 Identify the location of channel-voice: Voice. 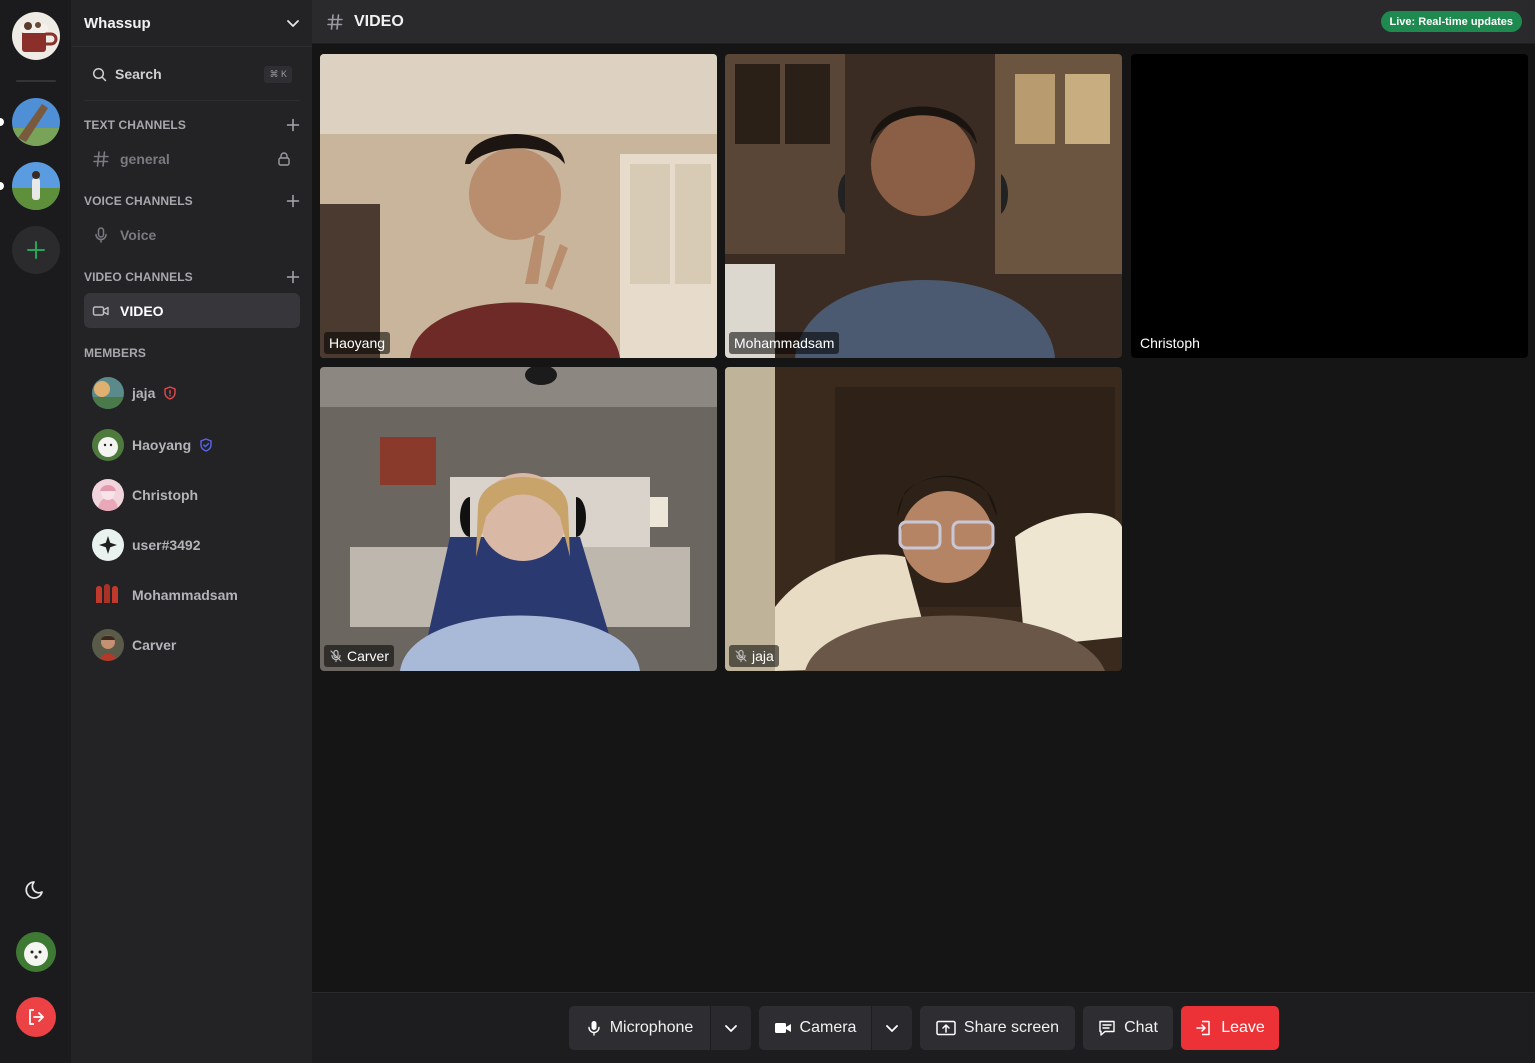
(192, 234).